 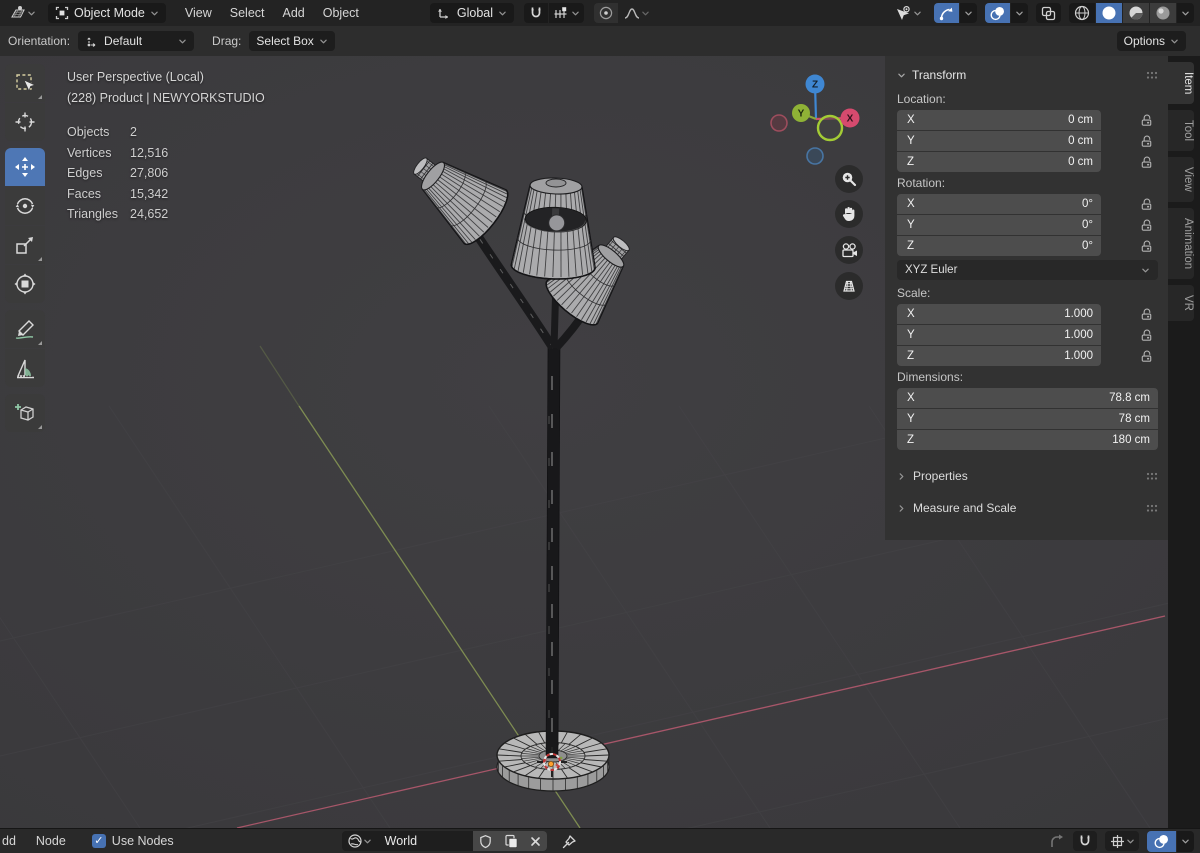 I want to click on lock-location-y, so click(x=1146, y=141).